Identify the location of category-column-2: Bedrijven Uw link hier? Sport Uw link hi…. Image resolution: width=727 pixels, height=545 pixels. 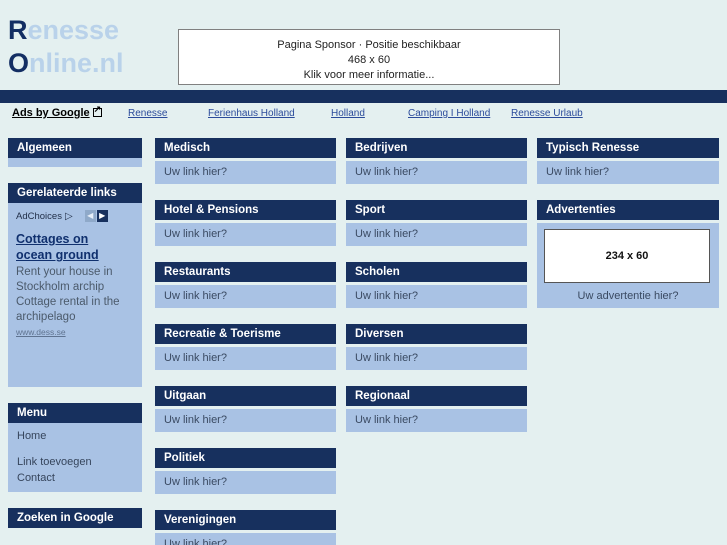
(436, 293).